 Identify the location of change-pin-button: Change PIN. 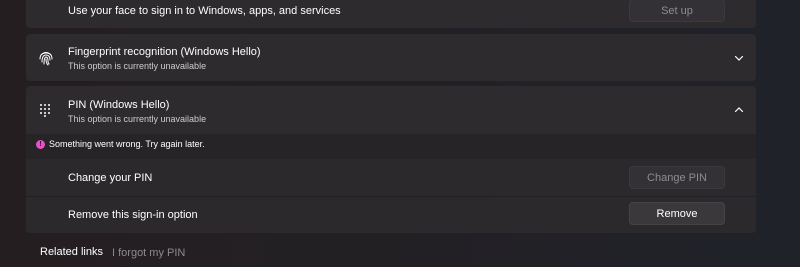
(677, 177).